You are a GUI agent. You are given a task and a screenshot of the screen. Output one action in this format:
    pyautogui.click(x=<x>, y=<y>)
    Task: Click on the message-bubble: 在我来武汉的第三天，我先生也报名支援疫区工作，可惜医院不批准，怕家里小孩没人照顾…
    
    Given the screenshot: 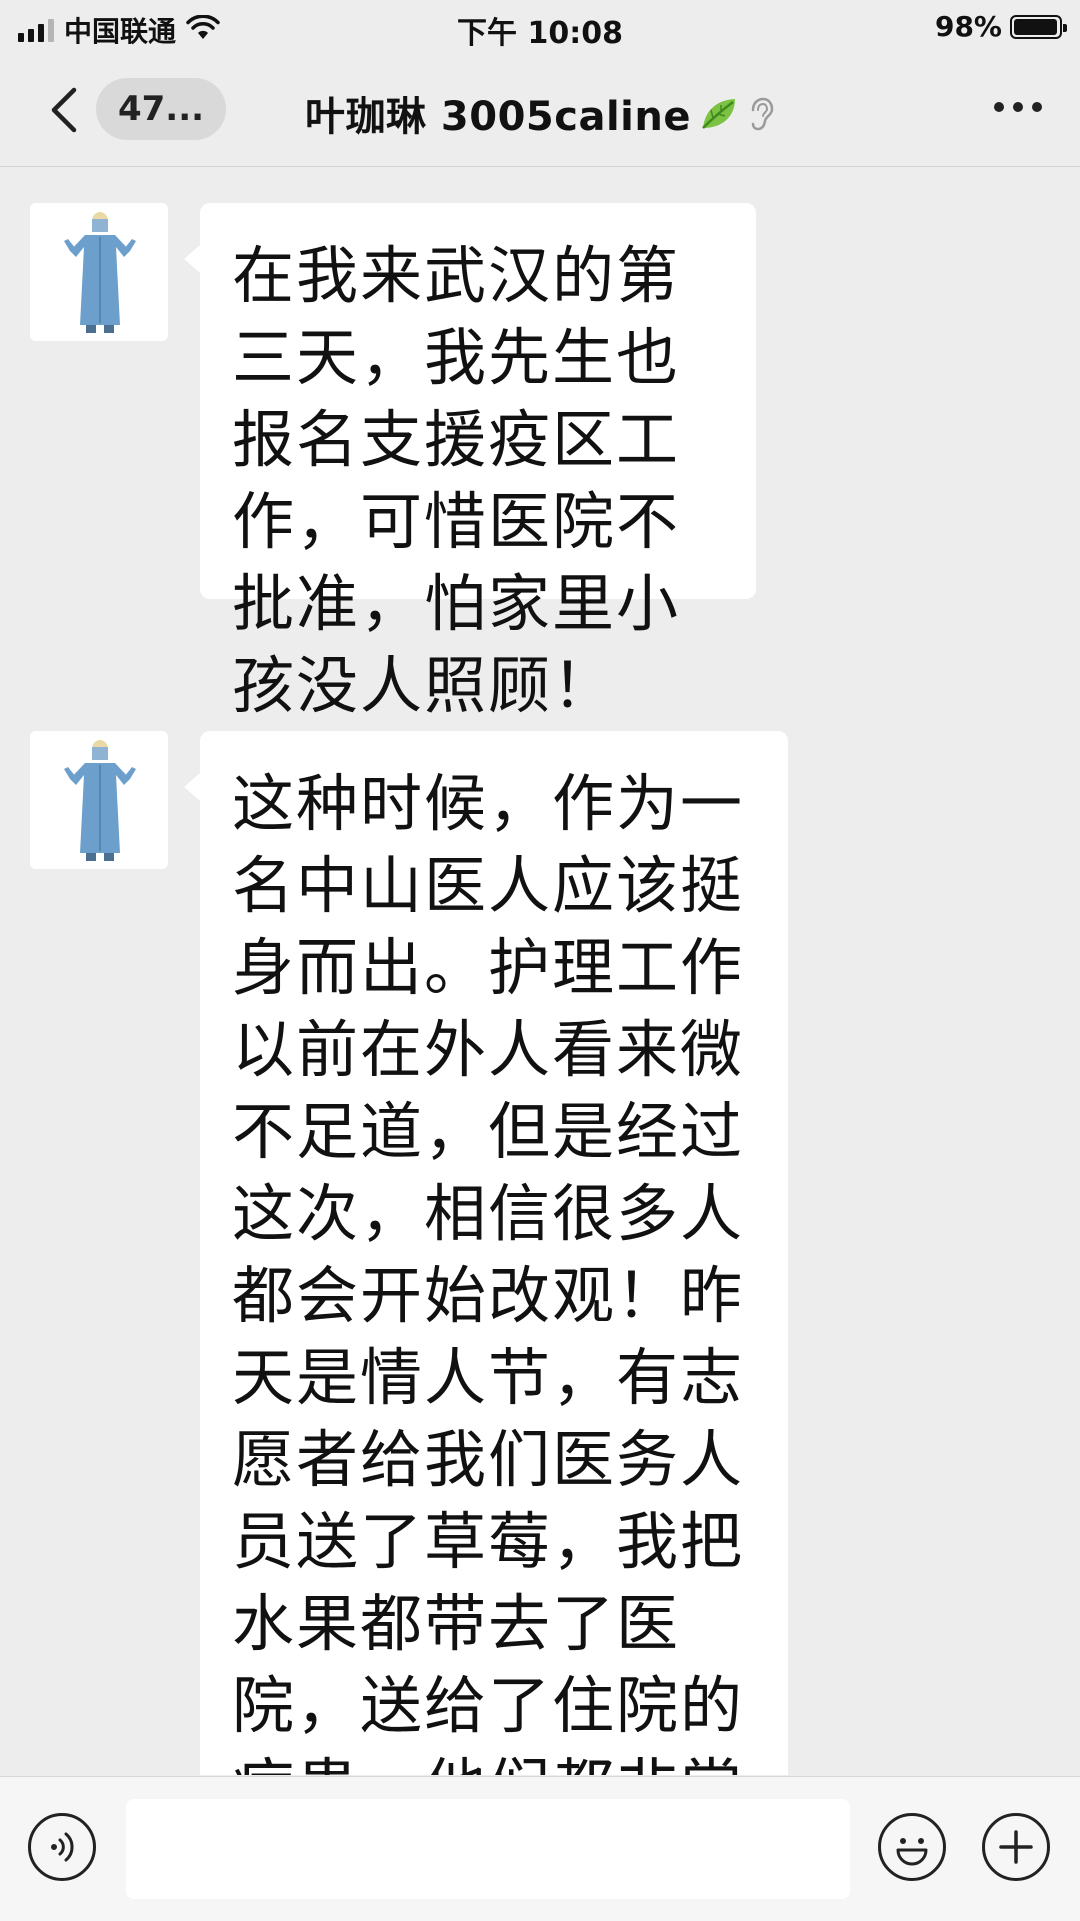 What is the action you would take?
    pyautogui.click(x=470, y=462)
    